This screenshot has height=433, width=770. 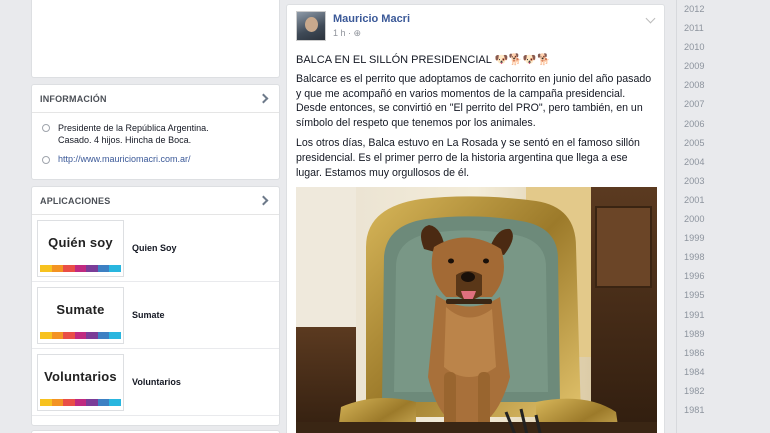 I want to click on timeline-year: 1982, so click(x=723, y=391).